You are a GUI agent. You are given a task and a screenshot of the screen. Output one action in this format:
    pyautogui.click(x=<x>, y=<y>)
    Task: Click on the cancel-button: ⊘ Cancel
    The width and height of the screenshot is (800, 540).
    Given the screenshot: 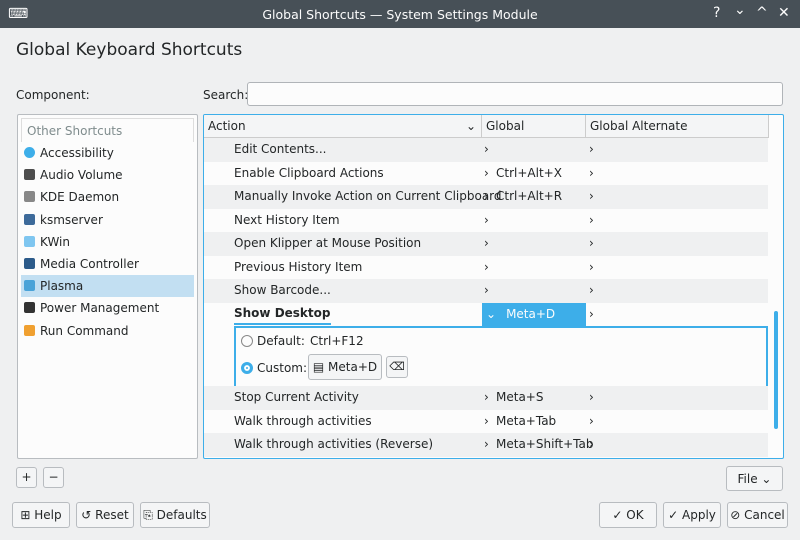 What is the action you would take?
    pyautogui.click(x=757, y=515)
    